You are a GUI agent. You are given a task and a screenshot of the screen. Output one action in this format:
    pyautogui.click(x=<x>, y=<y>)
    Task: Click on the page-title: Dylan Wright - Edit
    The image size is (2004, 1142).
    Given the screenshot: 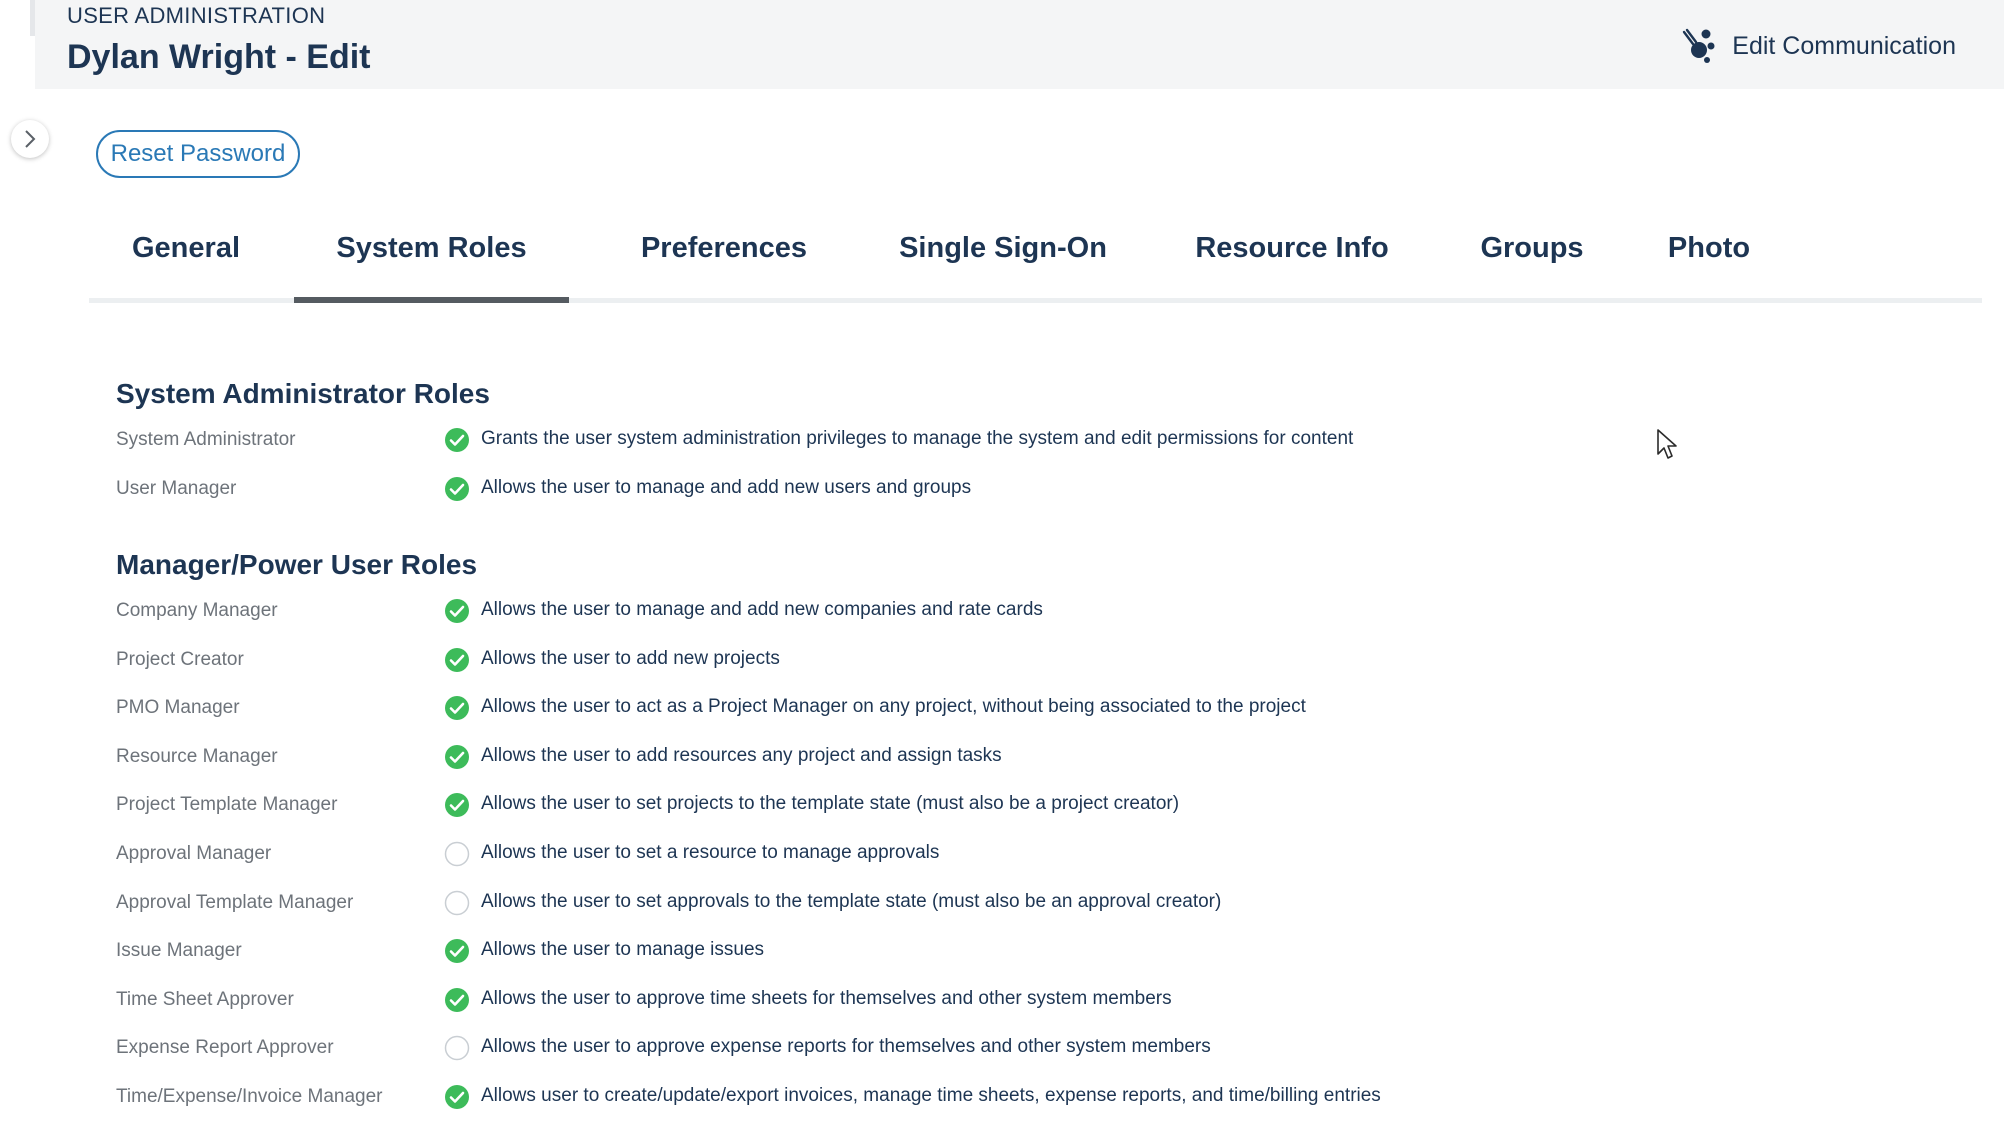 What is the action you would take?
    pyautogui.click(x=219, y=57)
    